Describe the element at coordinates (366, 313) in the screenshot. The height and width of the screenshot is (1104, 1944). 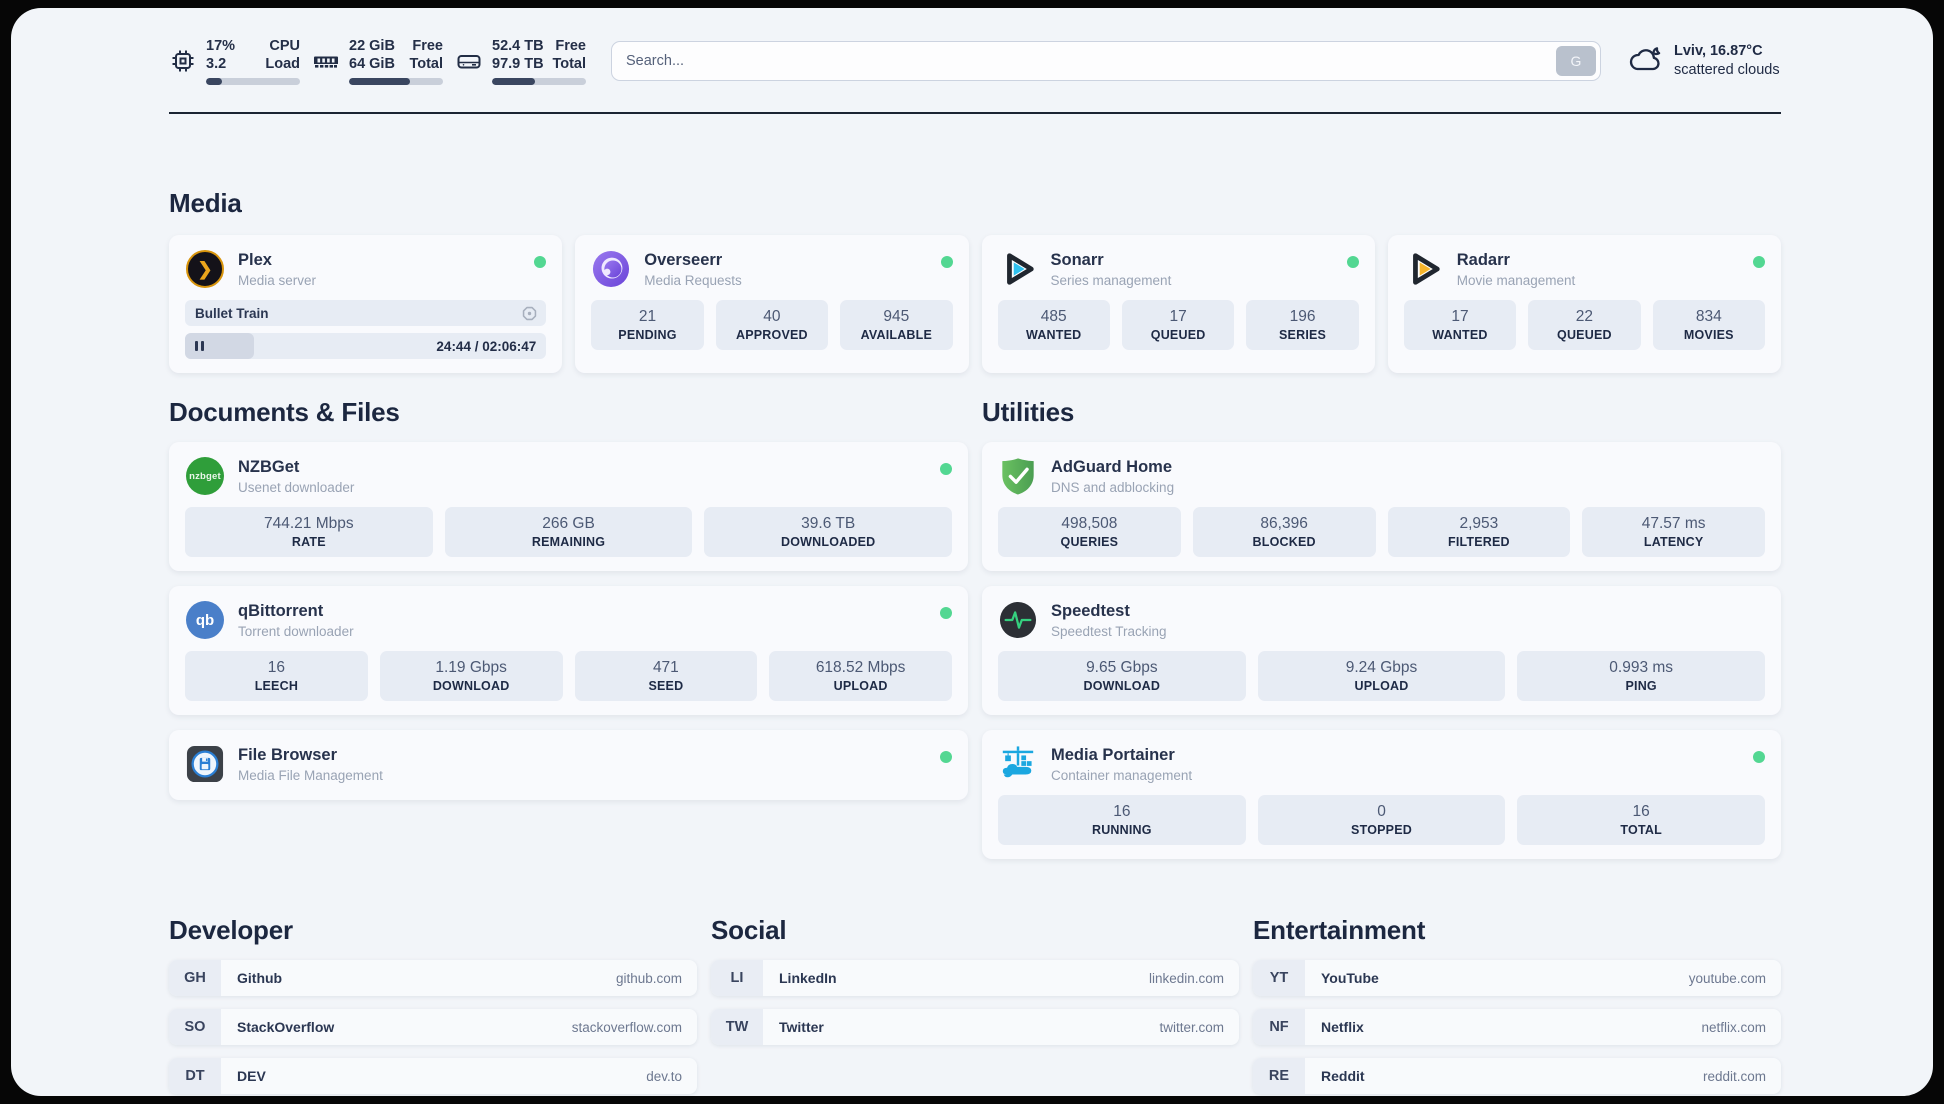
I see `now-playing-bar: Bullet Train` at that location.